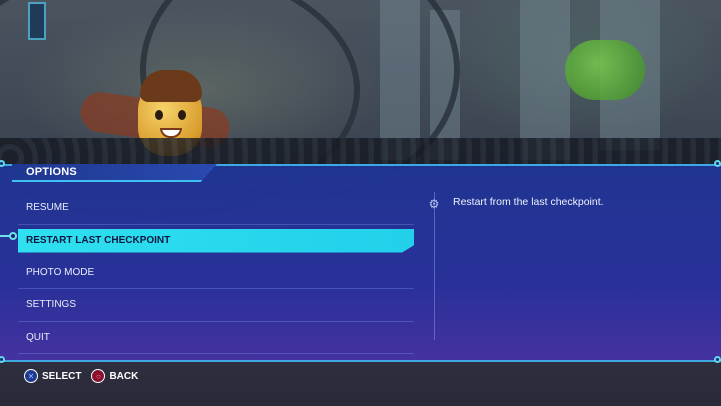 This screenshot has width=721, height=406. What do you see at coordinates (434, 266) in the screenshot?
I see `panel-divider` at bounding box center [434, 266].